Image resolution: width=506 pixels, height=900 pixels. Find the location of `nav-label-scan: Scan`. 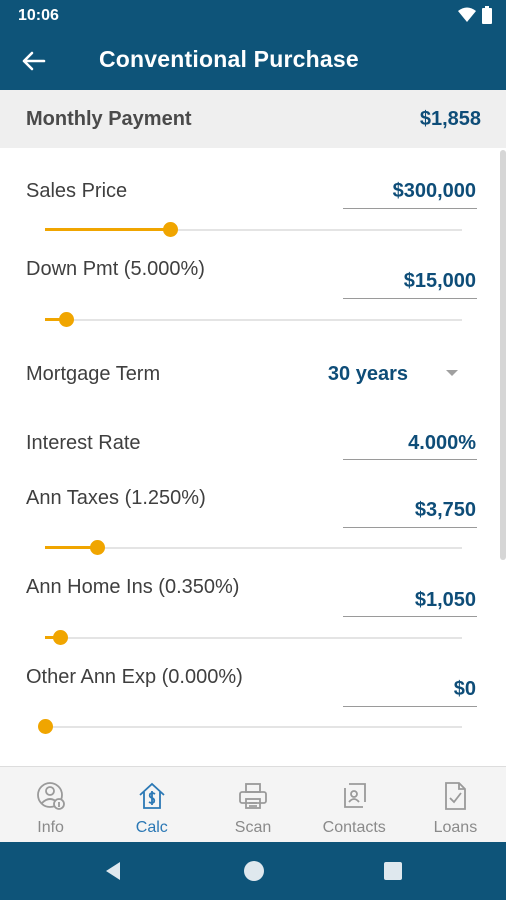

nav-label-scan: Scan is located at coordinates (253, 827).